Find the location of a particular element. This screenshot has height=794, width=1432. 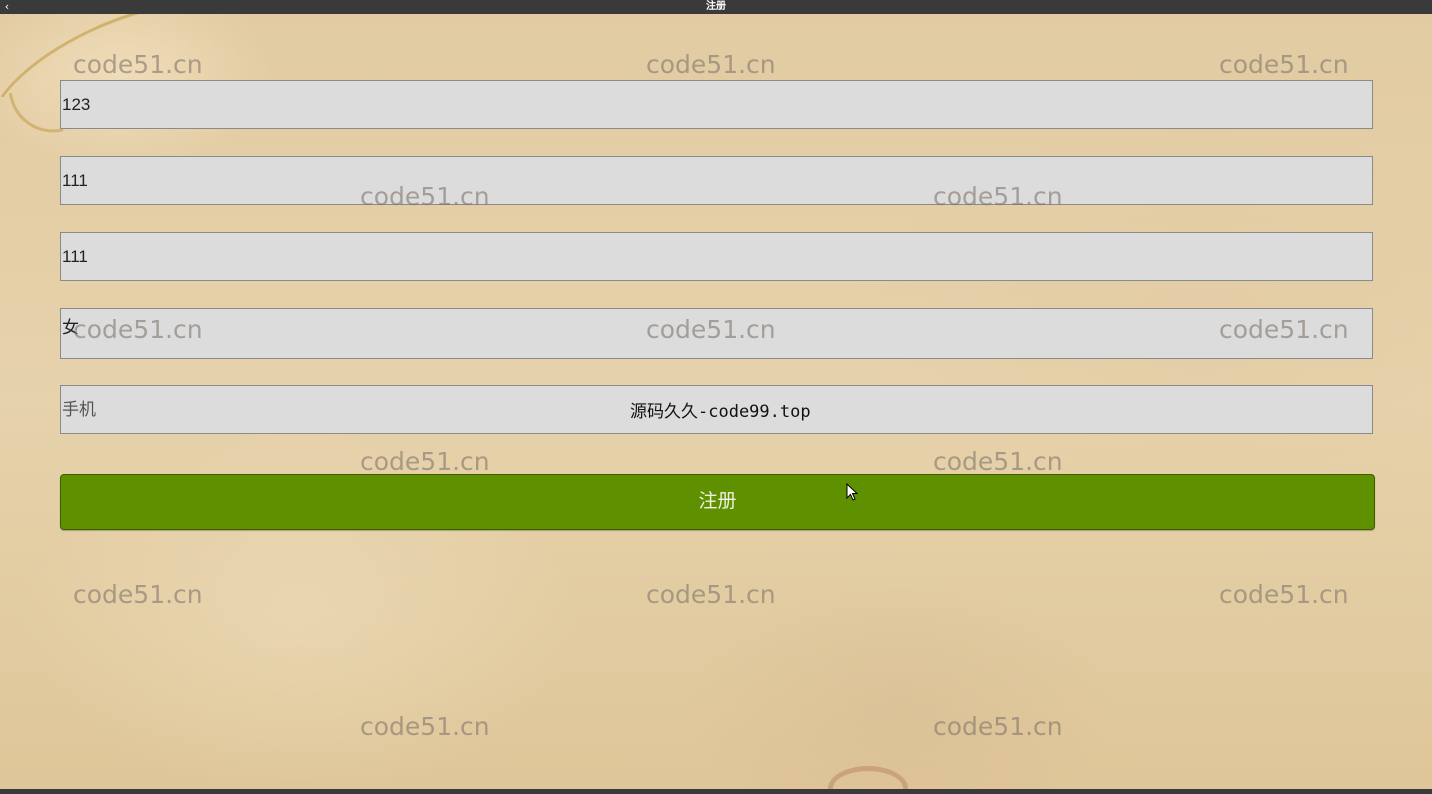

password-input is located at coordinates (716, 180).